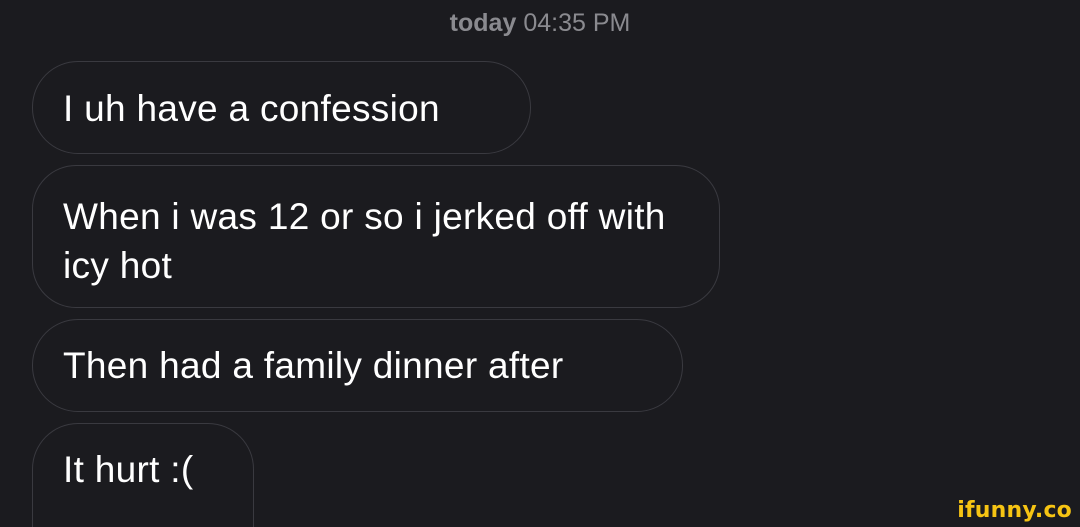 This screenshot has height=527, width=1080. What do you see at coordinates (281, 107) in the screenshot?
I see `message-bubble: I uh have a confession` at bounding box center [281, 107].